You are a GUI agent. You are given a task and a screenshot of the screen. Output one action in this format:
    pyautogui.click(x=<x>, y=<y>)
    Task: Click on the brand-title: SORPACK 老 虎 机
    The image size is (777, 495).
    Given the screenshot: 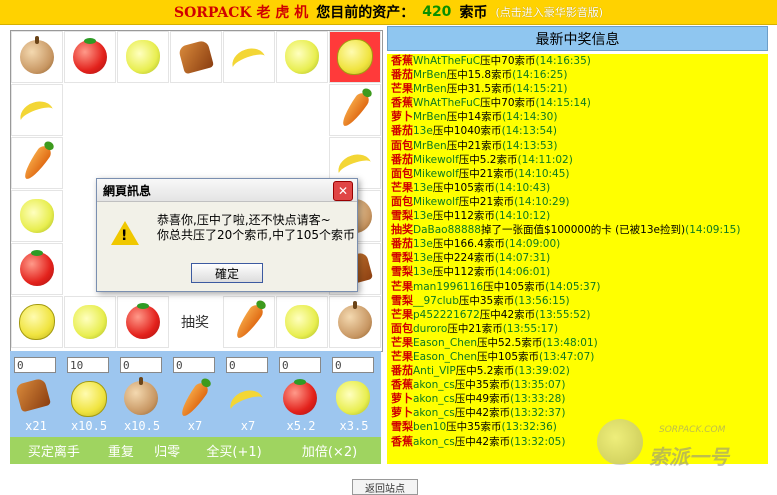 What is the action you would take?
    pyautogui.click(x=241, y=13)
    